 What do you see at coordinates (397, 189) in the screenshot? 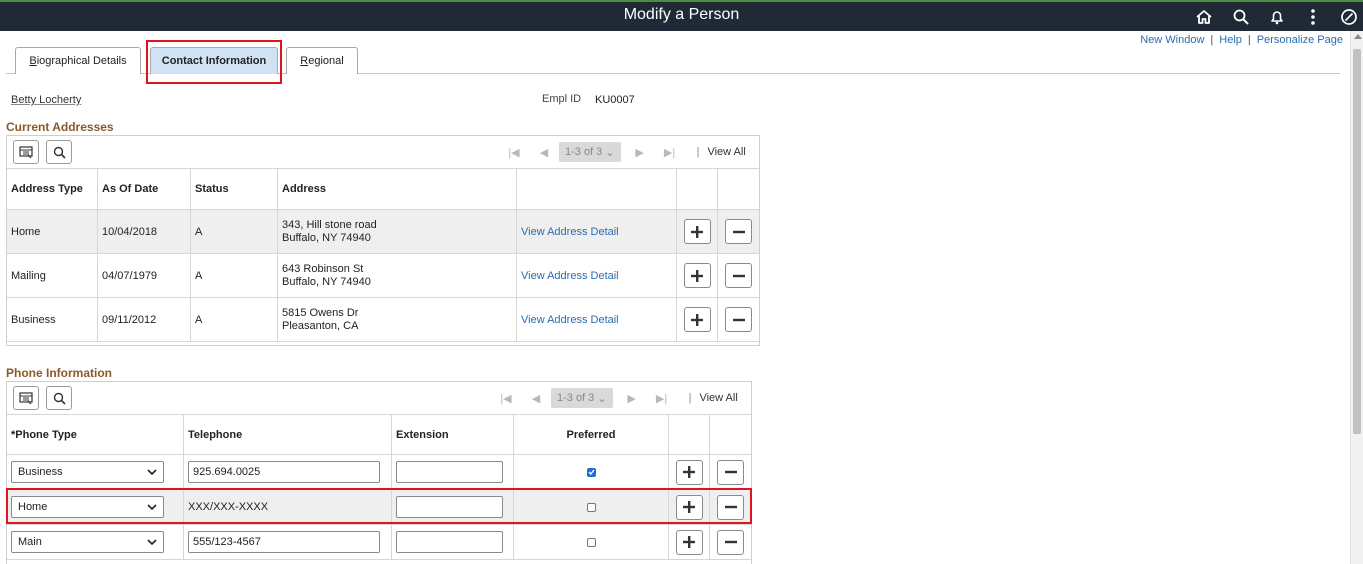
I see `col-address: Address` at bounding box center [397, 189].